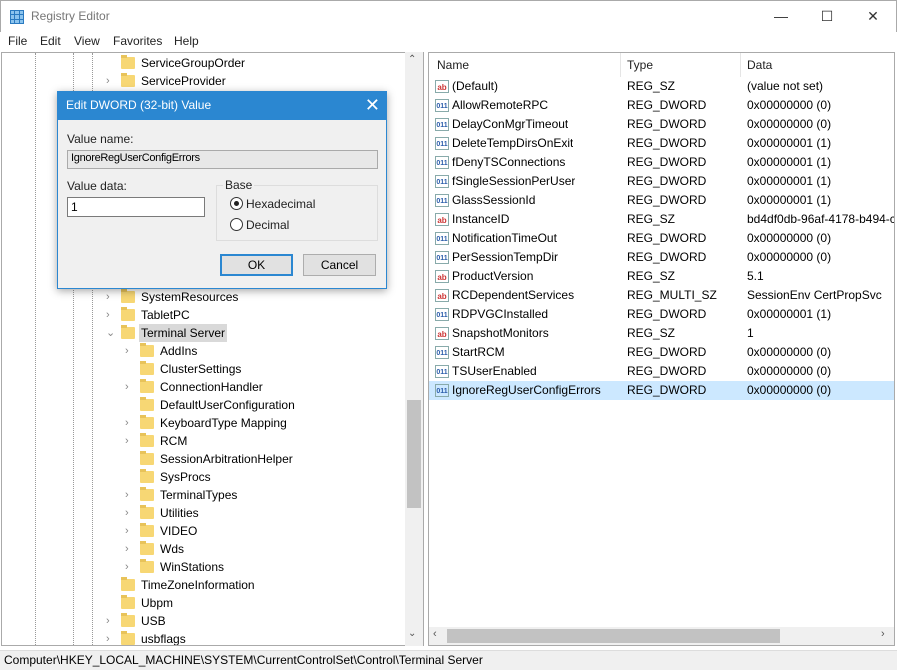 The width and height of the screenshot is (897, 670). I want to click on tree-item-label: ClusterSettings, so click(200, 369).